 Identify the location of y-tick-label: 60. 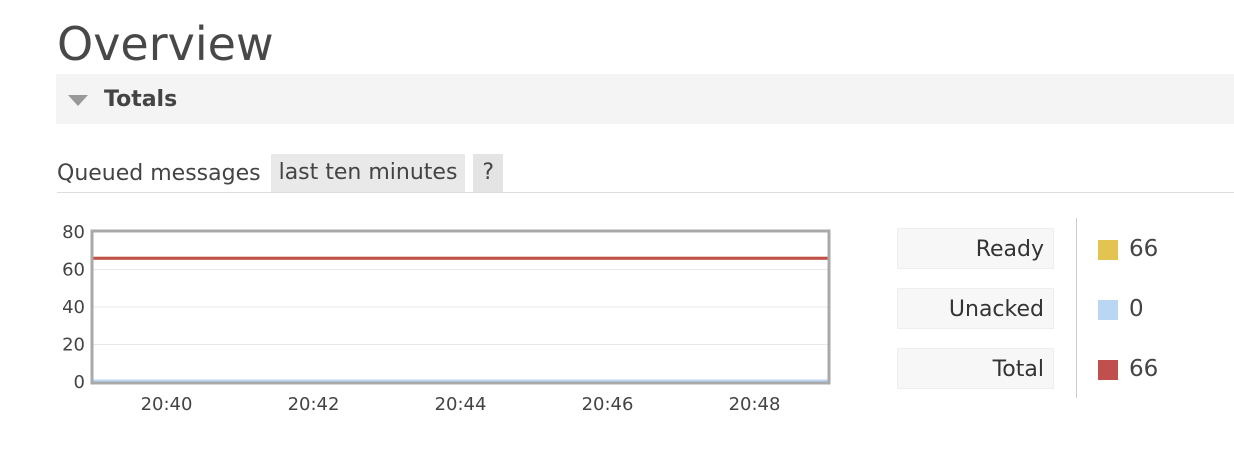
(73, 270).